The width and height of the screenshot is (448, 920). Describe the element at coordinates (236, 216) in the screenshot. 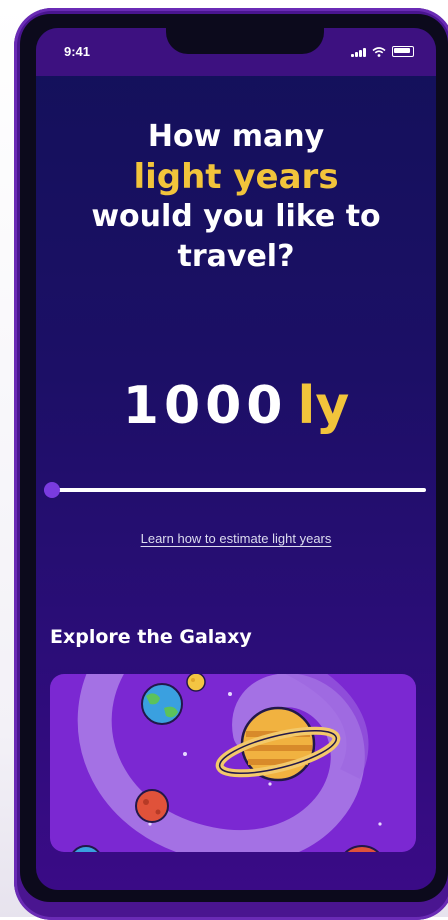

I see `prompt-line-3: would you like to` at that location.